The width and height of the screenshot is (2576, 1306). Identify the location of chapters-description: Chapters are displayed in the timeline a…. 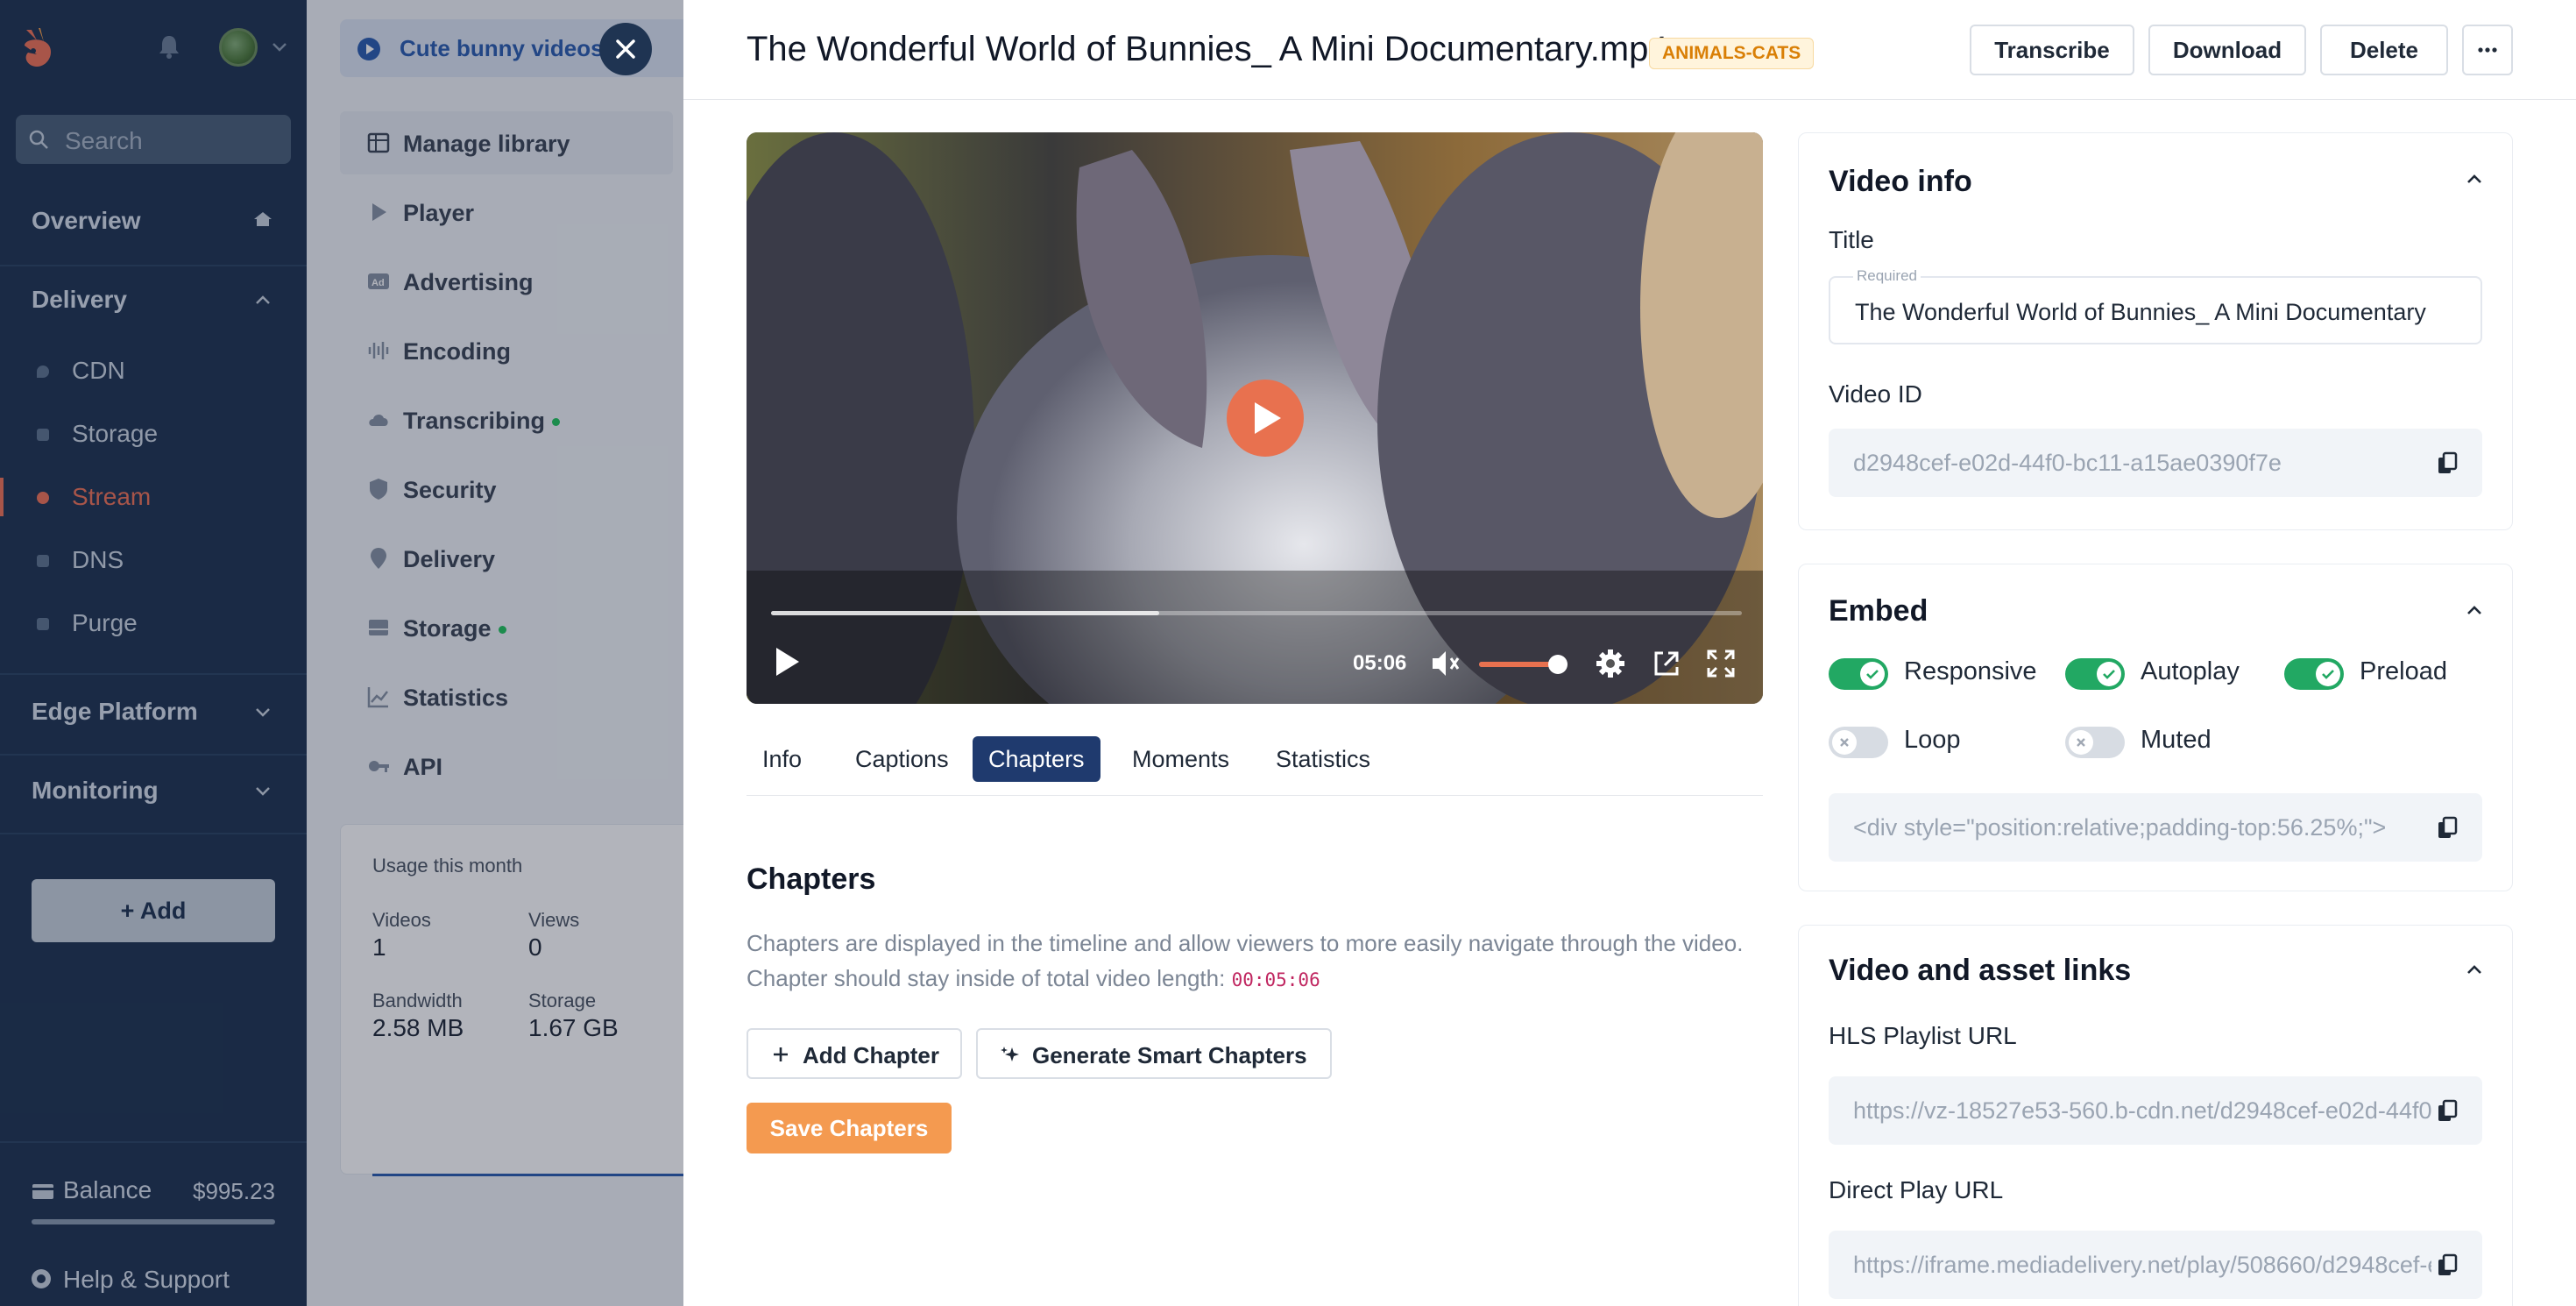
(1255, 962).